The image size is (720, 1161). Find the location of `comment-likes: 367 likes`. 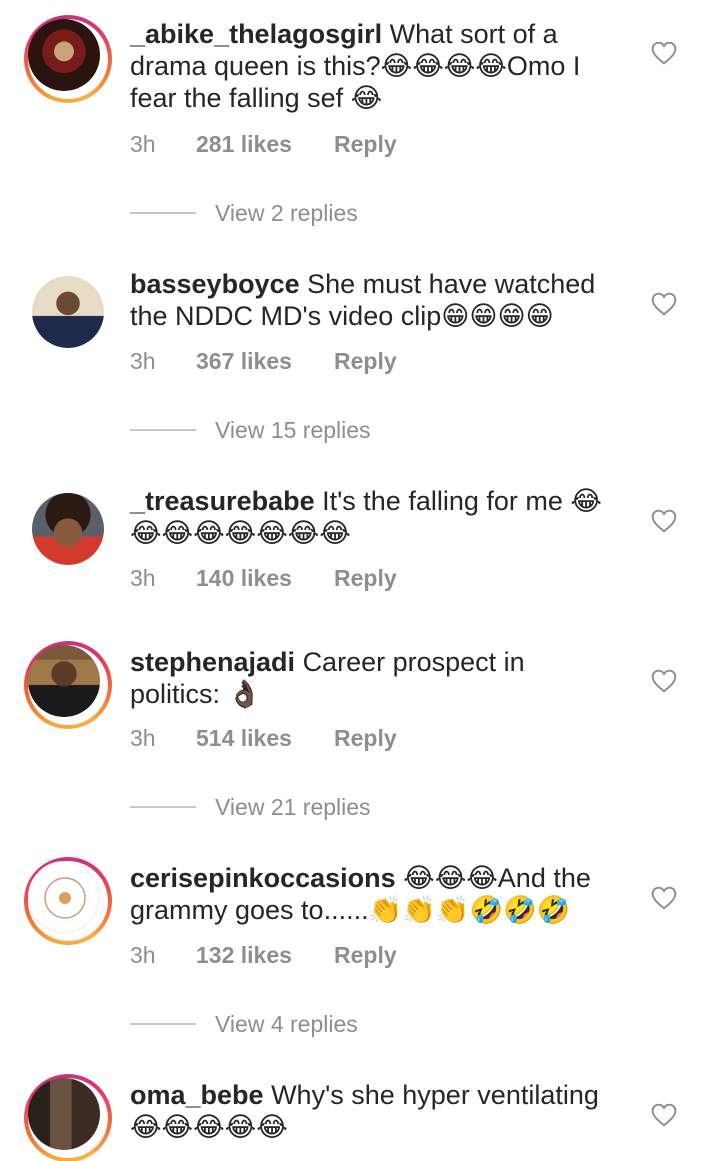

comment-likes: 367 likes is located at coordinates (265, 361).